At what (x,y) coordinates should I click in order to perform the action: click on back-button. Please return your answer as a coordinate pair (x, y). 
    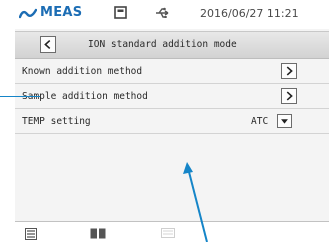
    Looking at the image, I should click on (48, 44).